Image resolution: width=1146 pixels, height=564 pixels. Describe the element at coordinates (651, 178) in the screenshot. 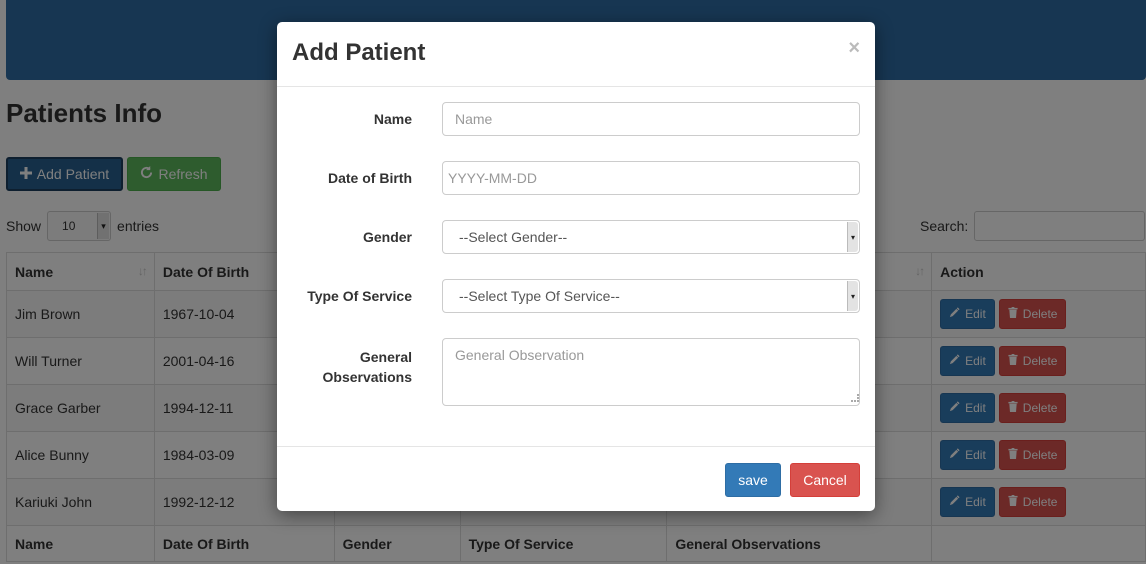

I see `dob-input` at that location.